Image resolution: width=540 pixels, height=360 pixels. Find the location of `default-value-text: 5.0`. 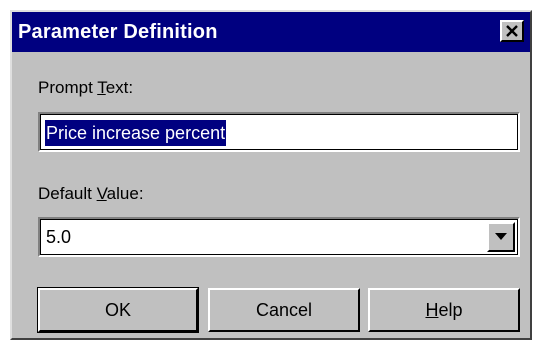

default-value-text: 5.0 is located at coordinates (59, 237).